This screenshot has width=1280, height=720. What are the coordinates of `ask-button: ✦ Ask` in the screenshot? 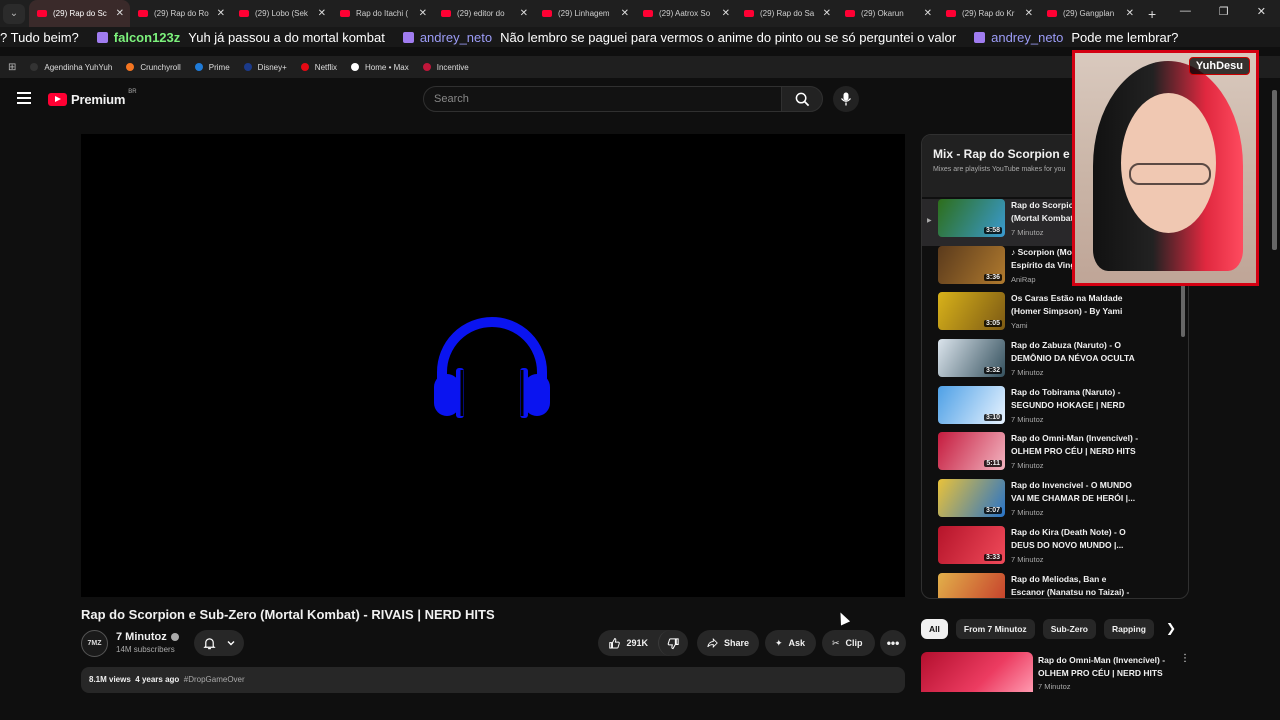 It's located at (790, 643).